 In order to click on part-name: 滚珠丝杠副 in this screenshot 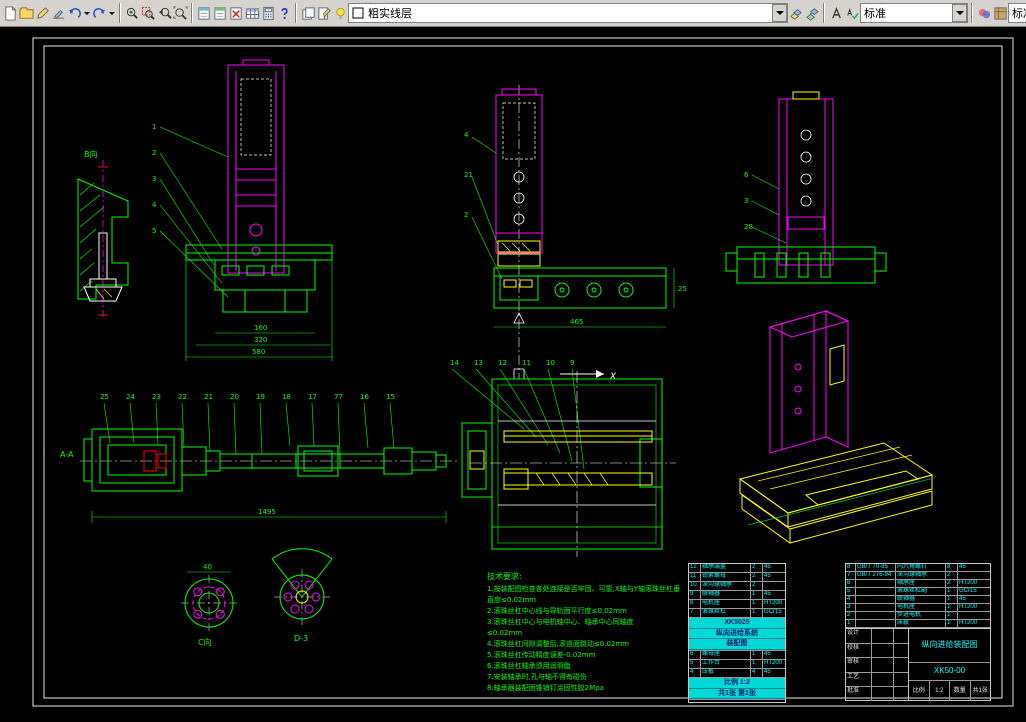, I will do `click(921, 591)`.